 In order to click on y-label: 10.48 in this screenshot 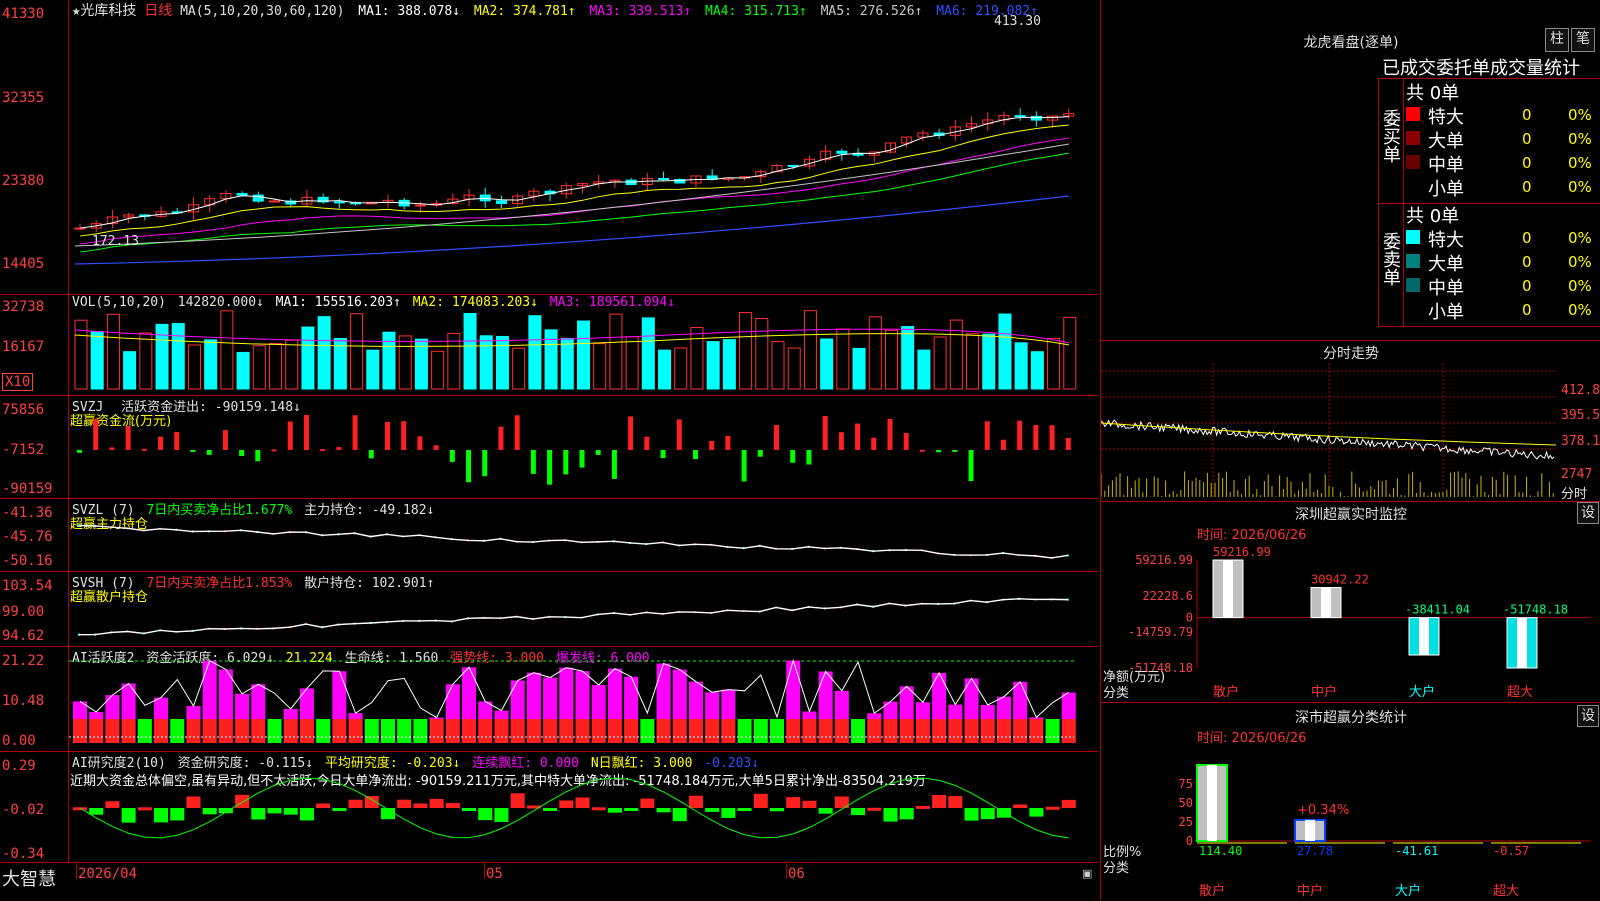, I will do `click(23, 701)`.